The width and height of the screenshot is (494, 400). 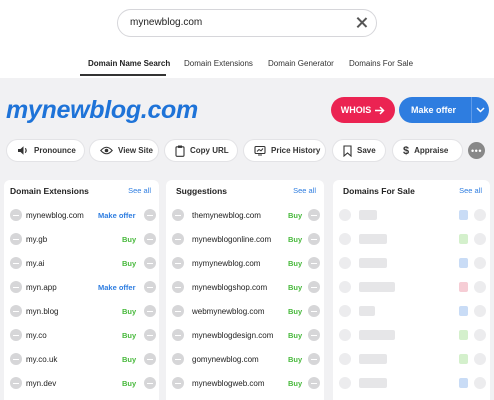 I want to click on domain-name: themynewblog.com, so click(x=226, y=215).